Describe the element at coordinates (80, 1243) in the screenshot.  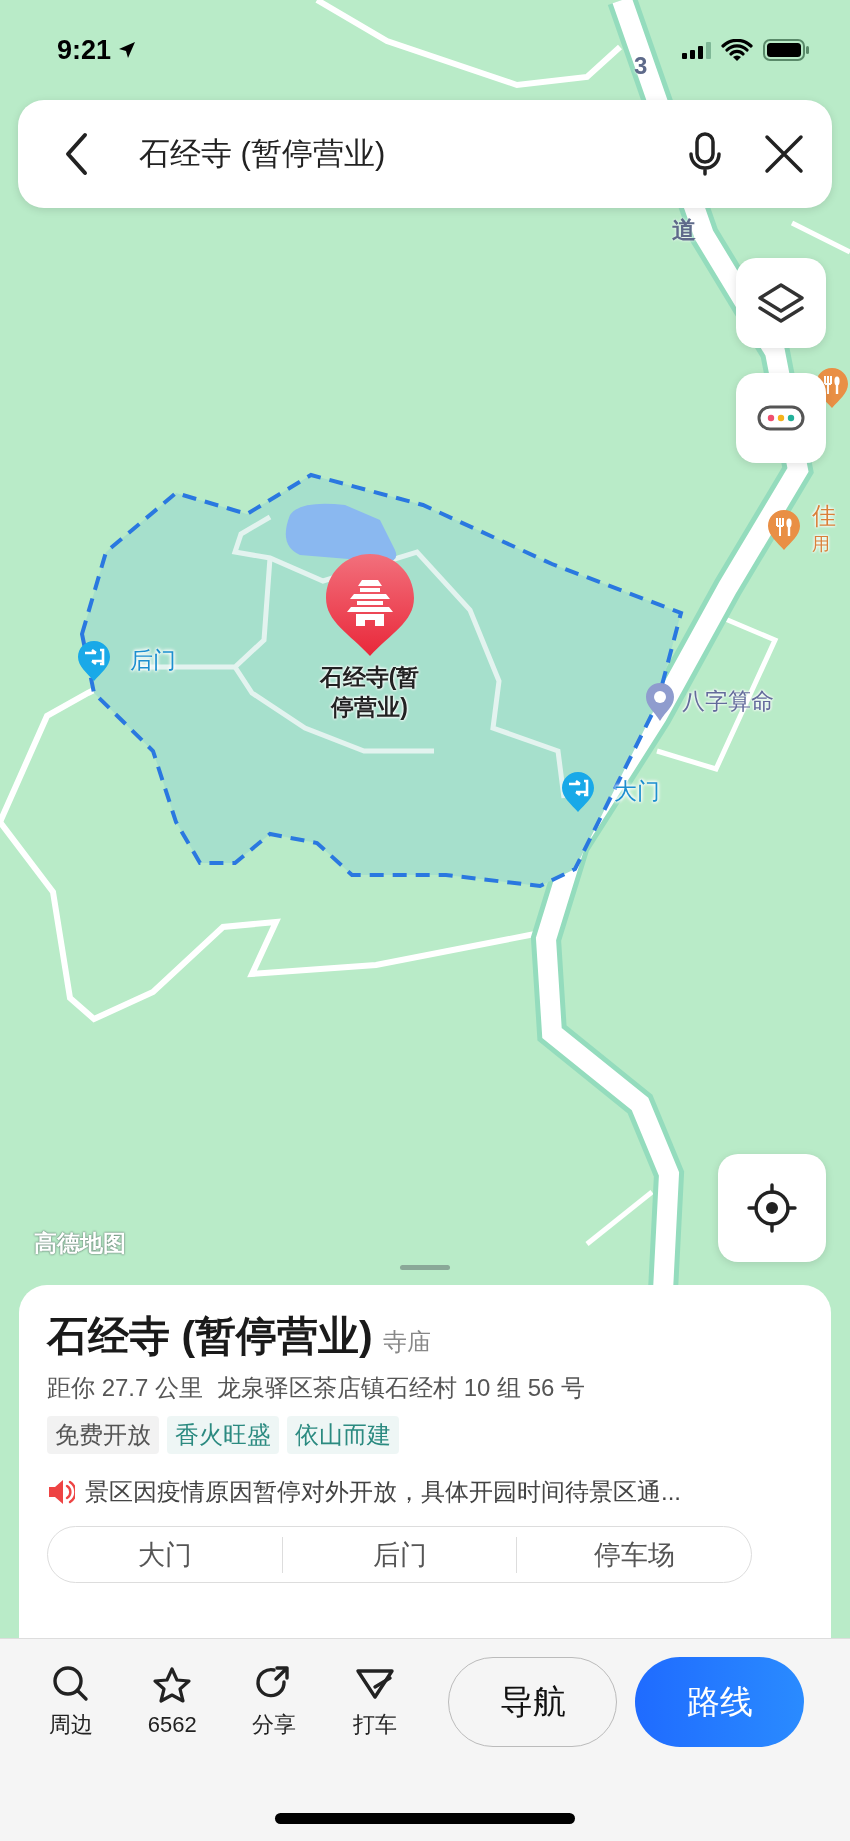
I see `map-logo: 高德地图` at that location.